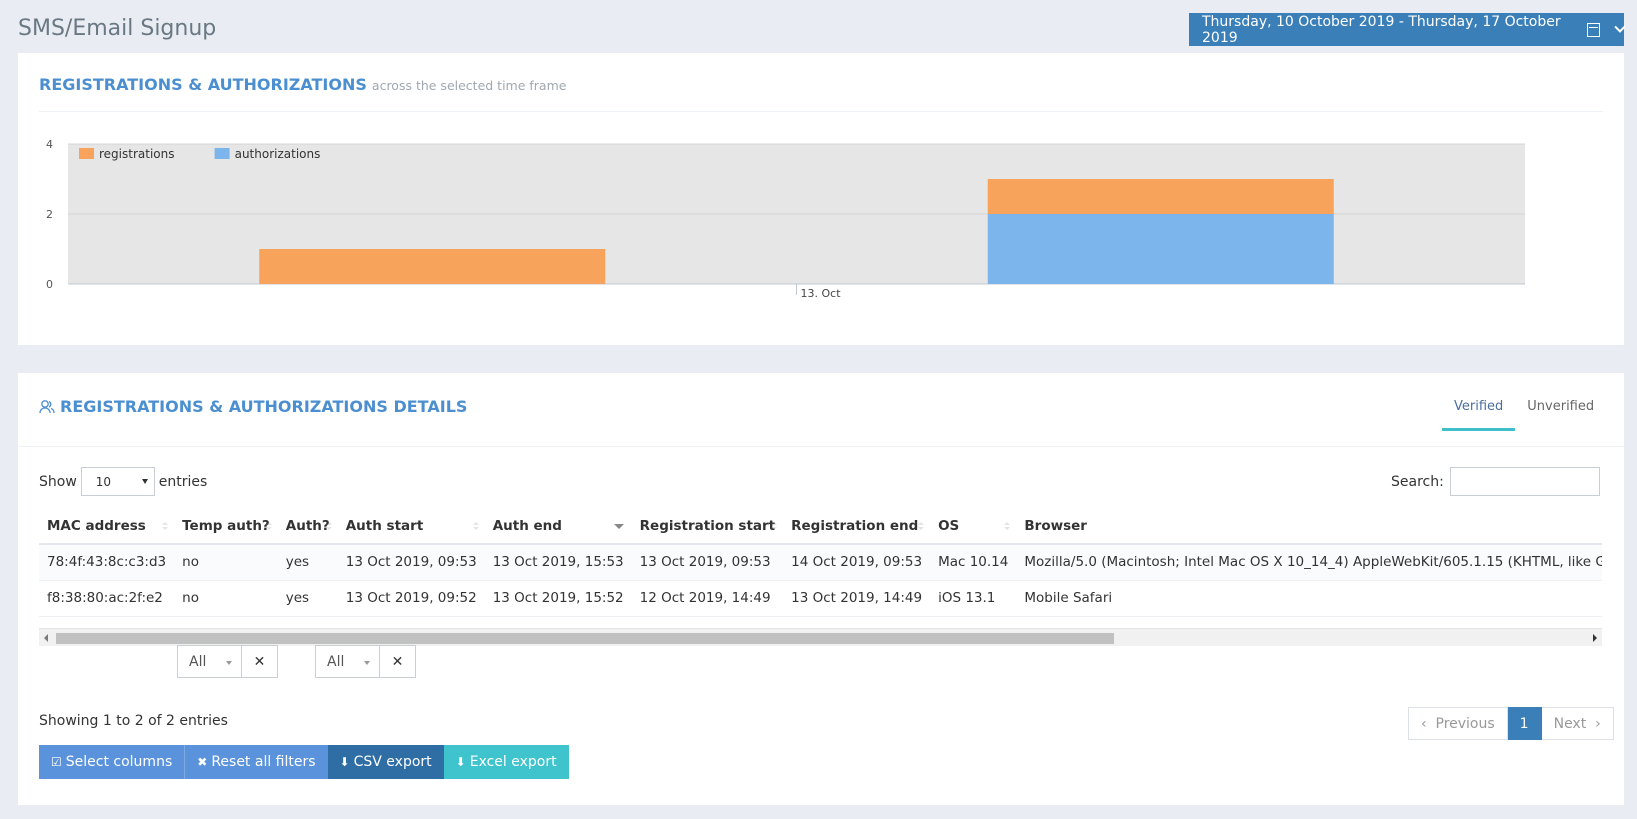 The image size is (1637, 819). I want to click on auth-filter-select: All, so click(347, 661).